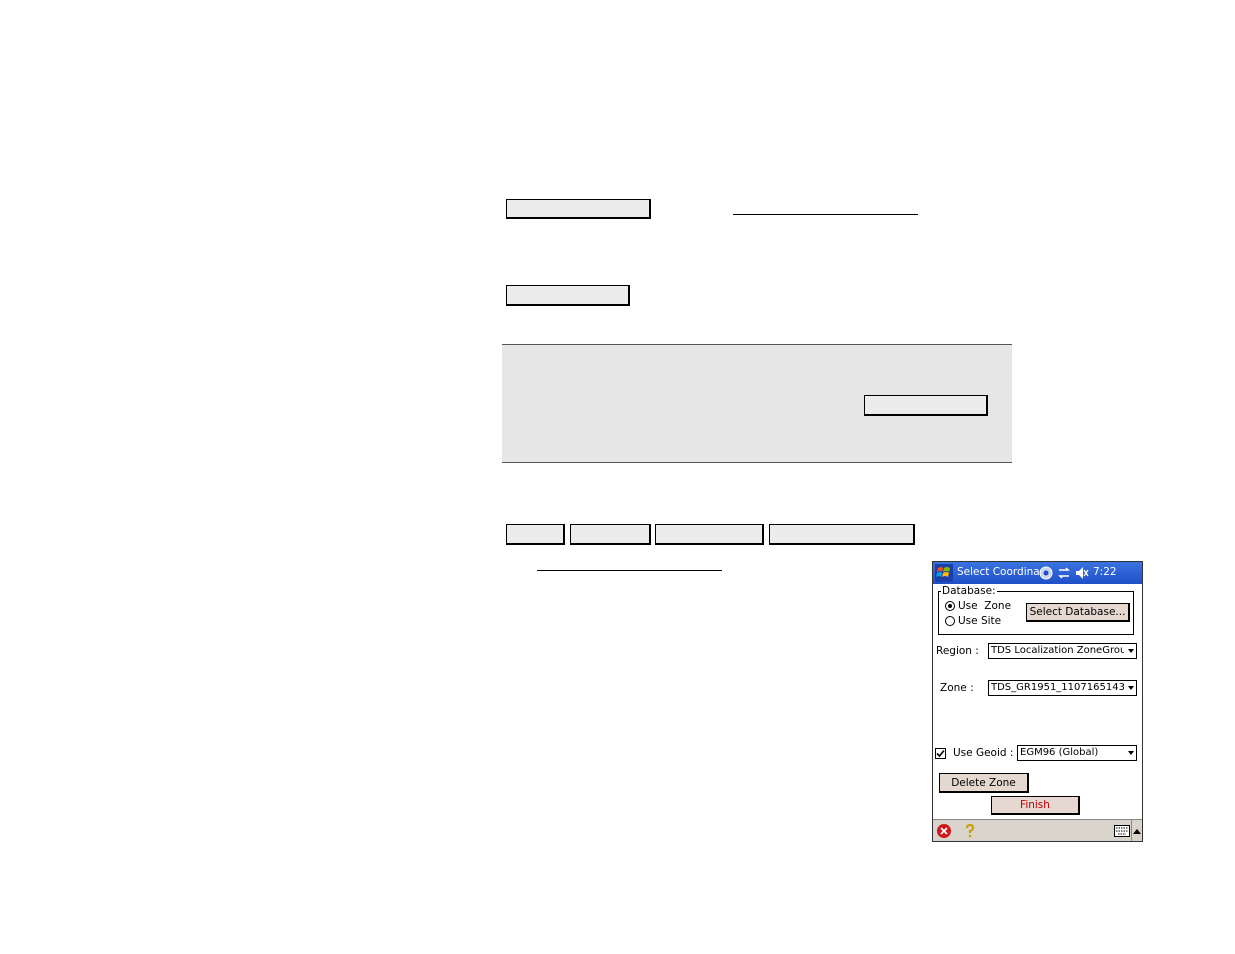 This screenshot has height=954, width=1235. I want to click on use-site-radio-row: Use Site, so click(973, 621).